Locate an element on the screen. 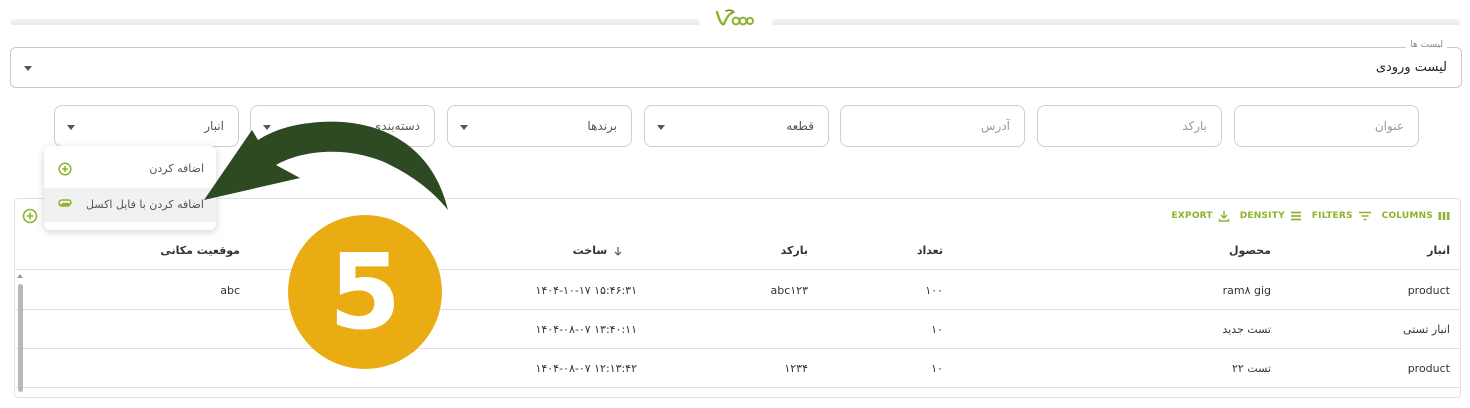 The width and height of the screenshot is (1470, 408). brand-logo is located at coordinates (733, 19).